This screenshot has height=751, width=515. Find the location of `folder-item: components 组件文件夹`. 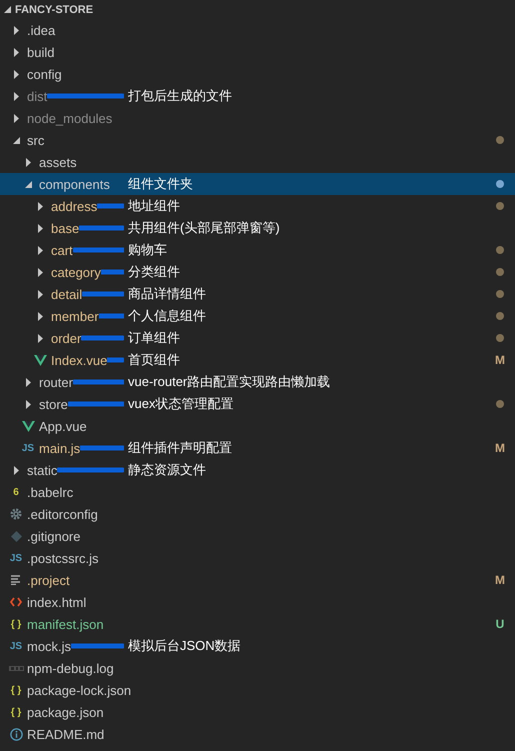

folder-item: components 组件文件夹 is located at coordinates (257, 184).